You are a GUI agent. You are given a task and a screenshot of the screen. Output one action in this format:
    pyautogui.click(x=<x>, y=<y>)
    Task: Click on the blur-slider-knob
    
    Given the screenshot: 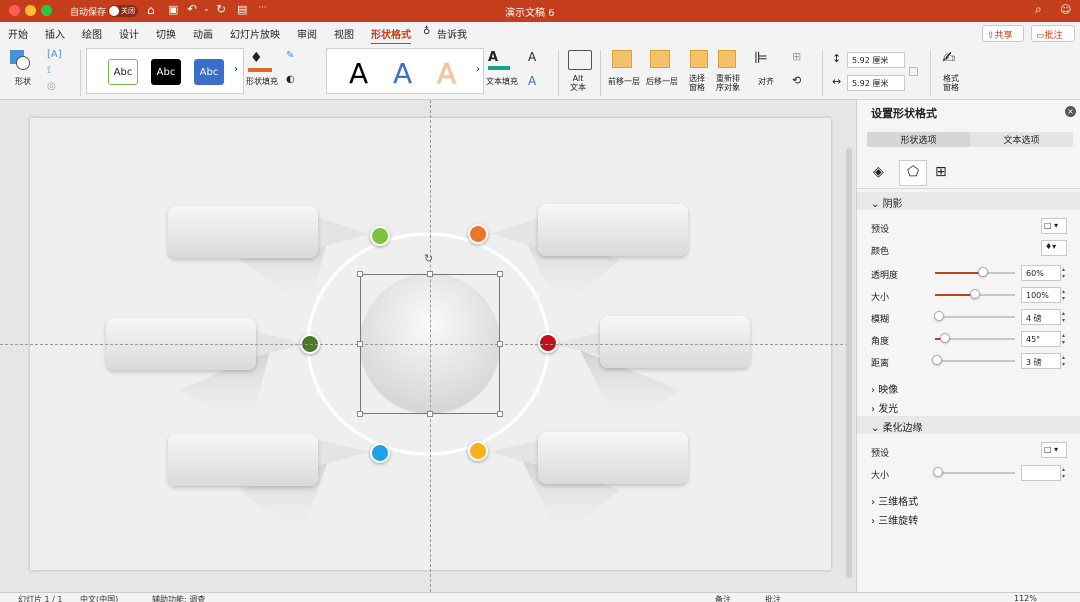 What is the action you would take?
    pyautogui.click(x=939, y=316)
    